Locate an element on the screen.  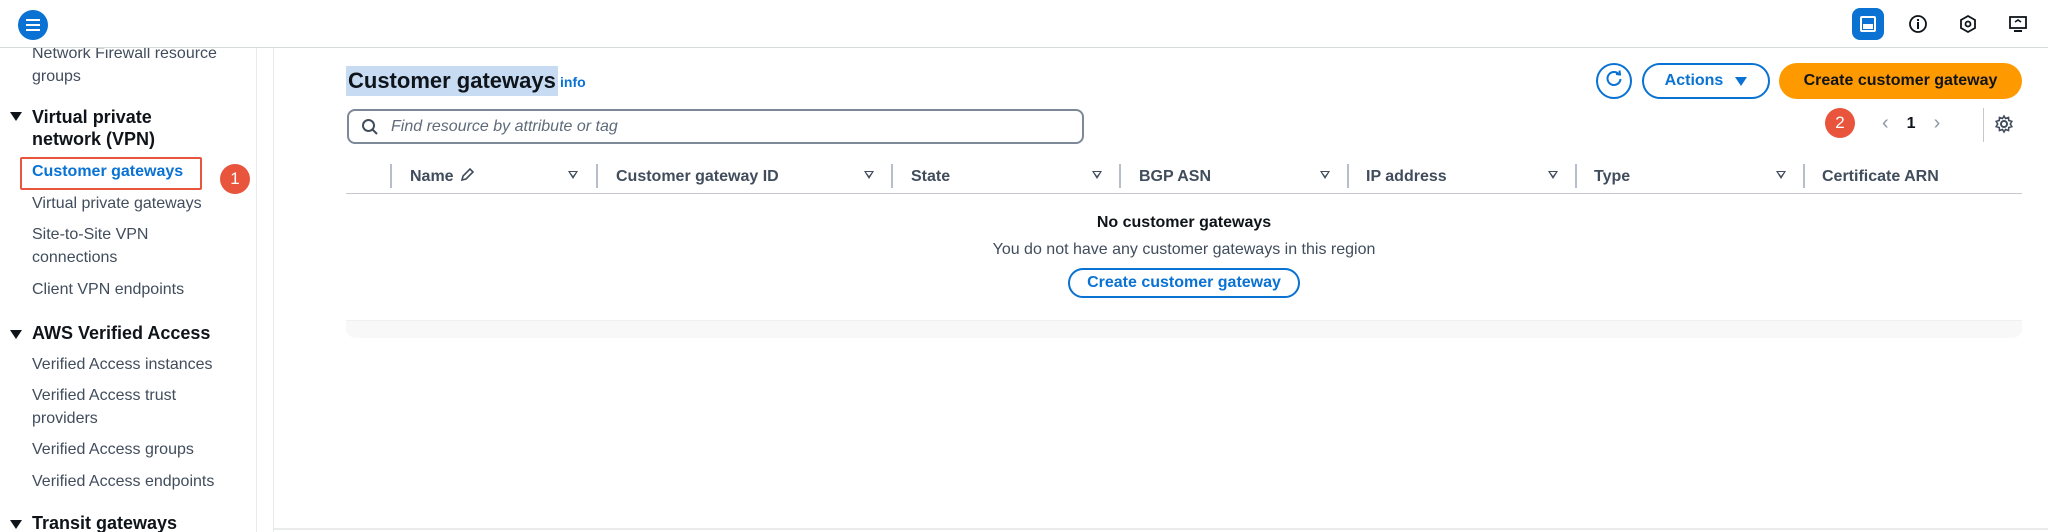
sidebar-item-verified-access-groups: Verified Access groups is located at coordinates (113, 449).